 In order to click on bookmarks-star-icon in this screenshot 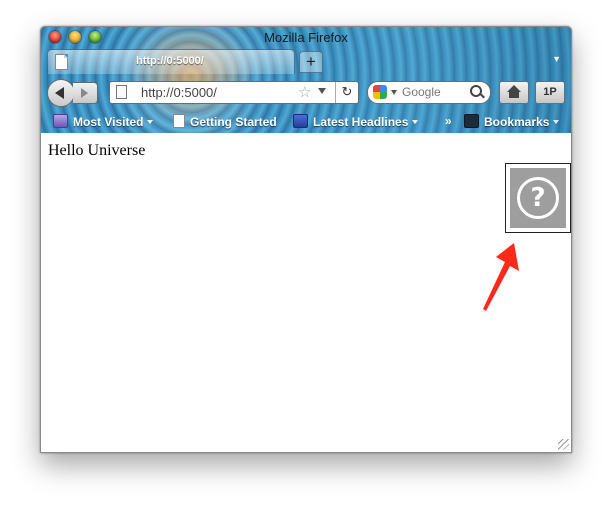, I will do `click(471, 121)`.